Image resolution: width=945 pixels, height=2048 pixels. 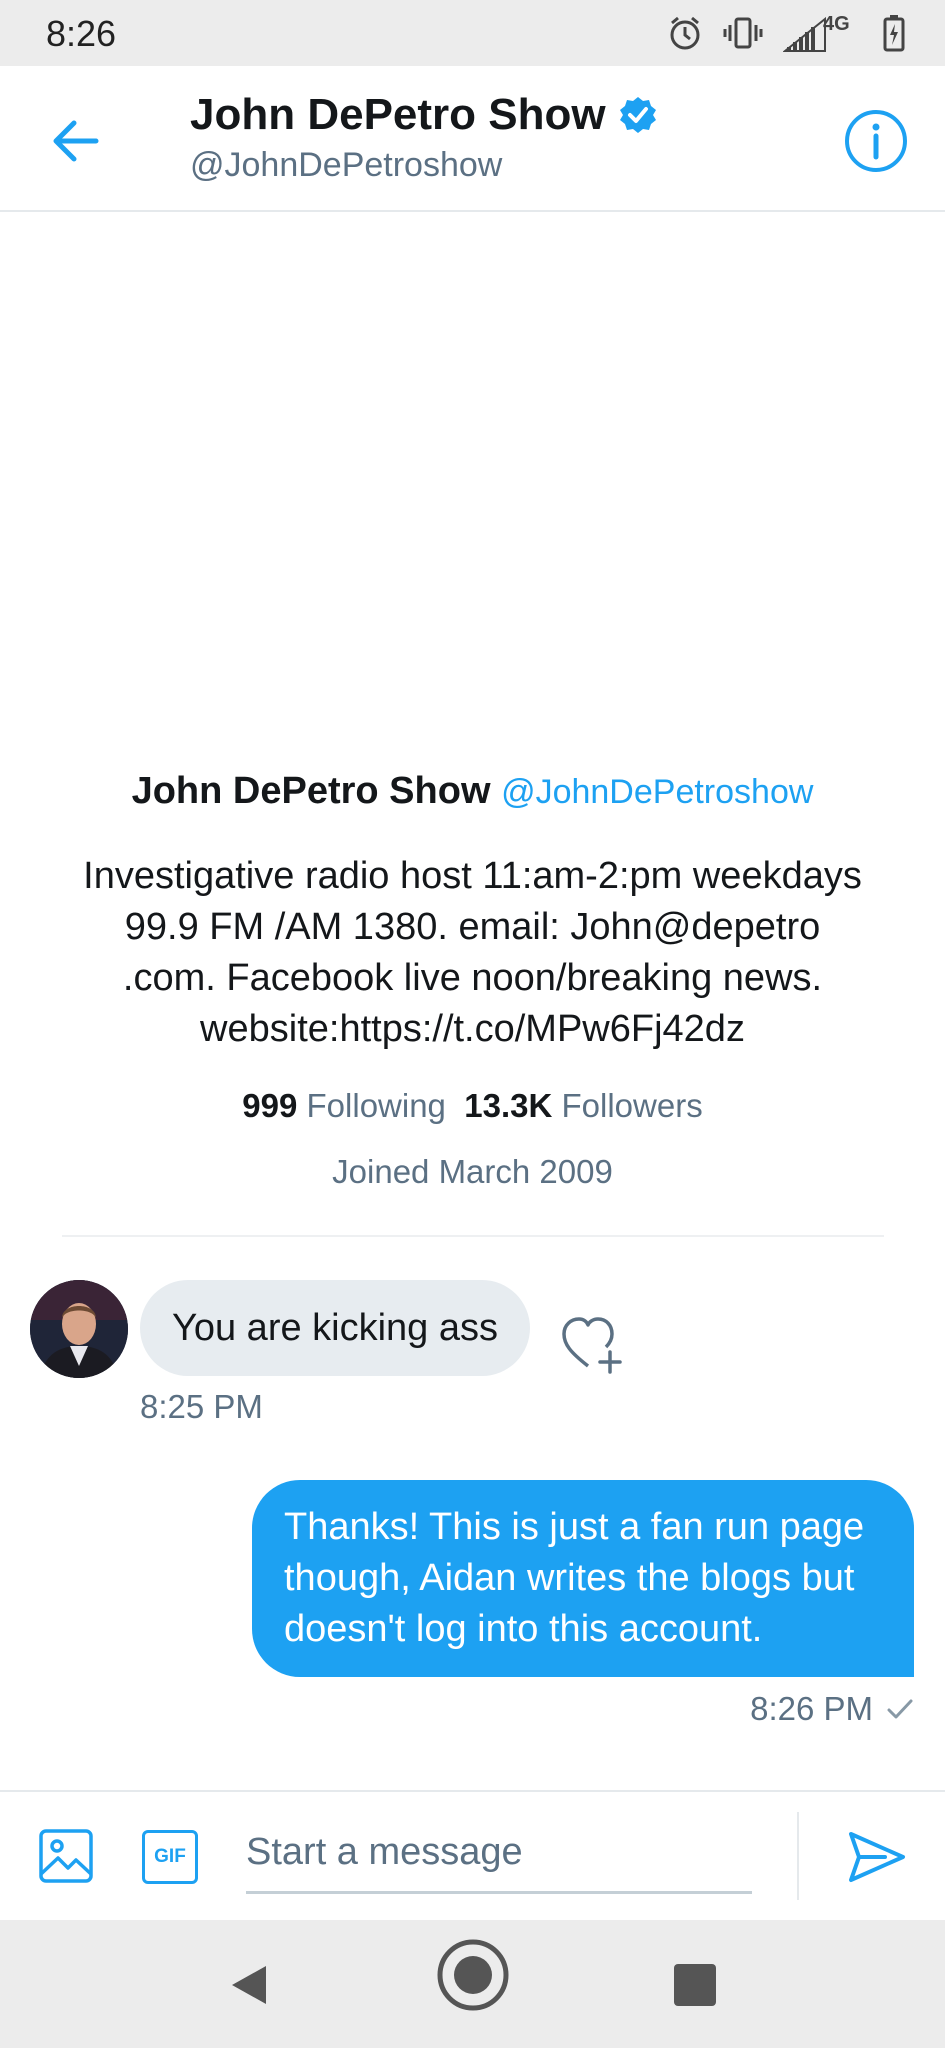 I want to click on vibrate-icon, so click(x=743, y=33).